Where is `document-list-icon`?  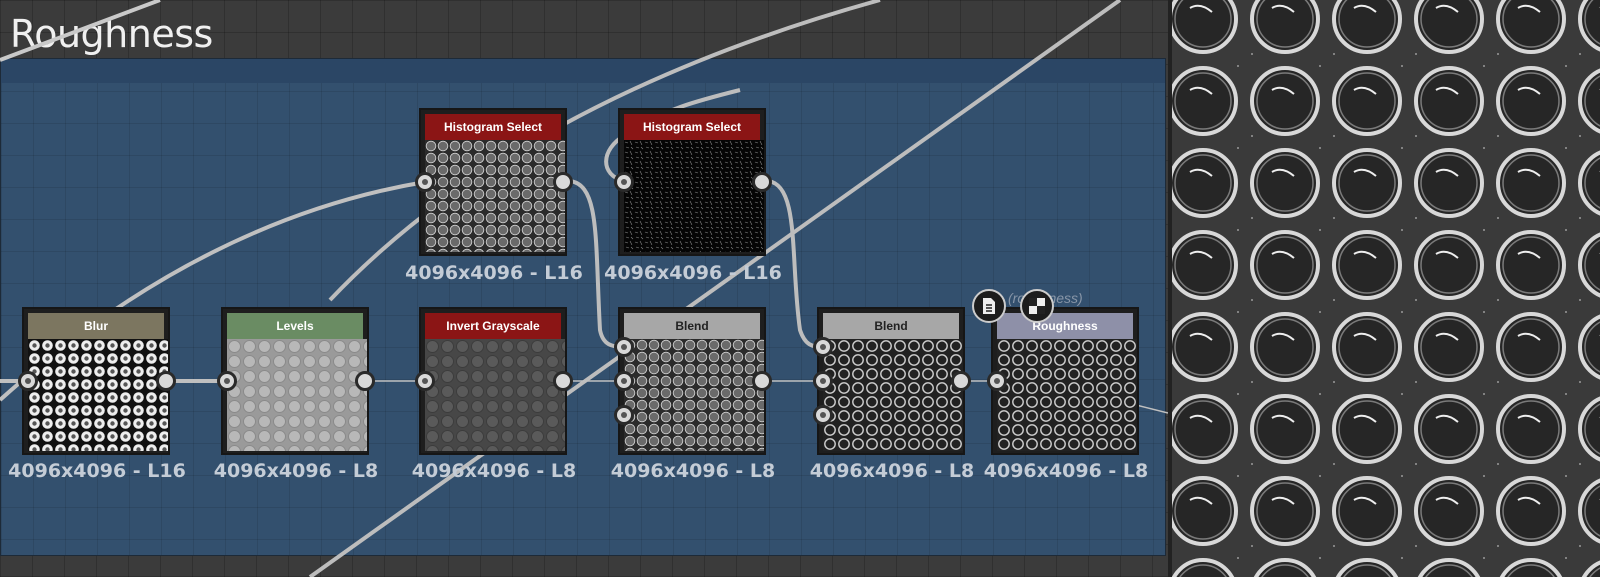
document-list-icon is located at coordinates (989, 306).